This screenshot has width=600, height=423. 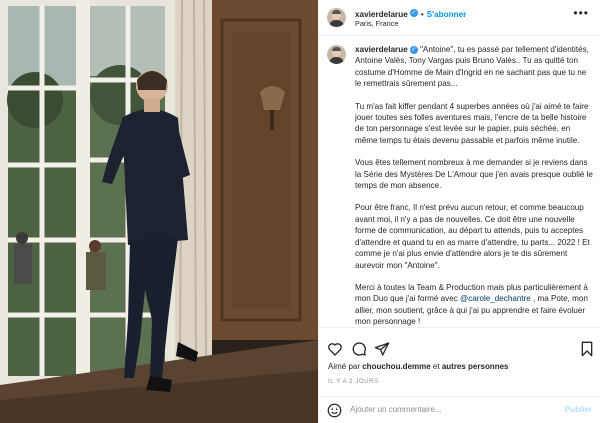 I want to click on location-link: Paris, France, so click(x=376, y=23).